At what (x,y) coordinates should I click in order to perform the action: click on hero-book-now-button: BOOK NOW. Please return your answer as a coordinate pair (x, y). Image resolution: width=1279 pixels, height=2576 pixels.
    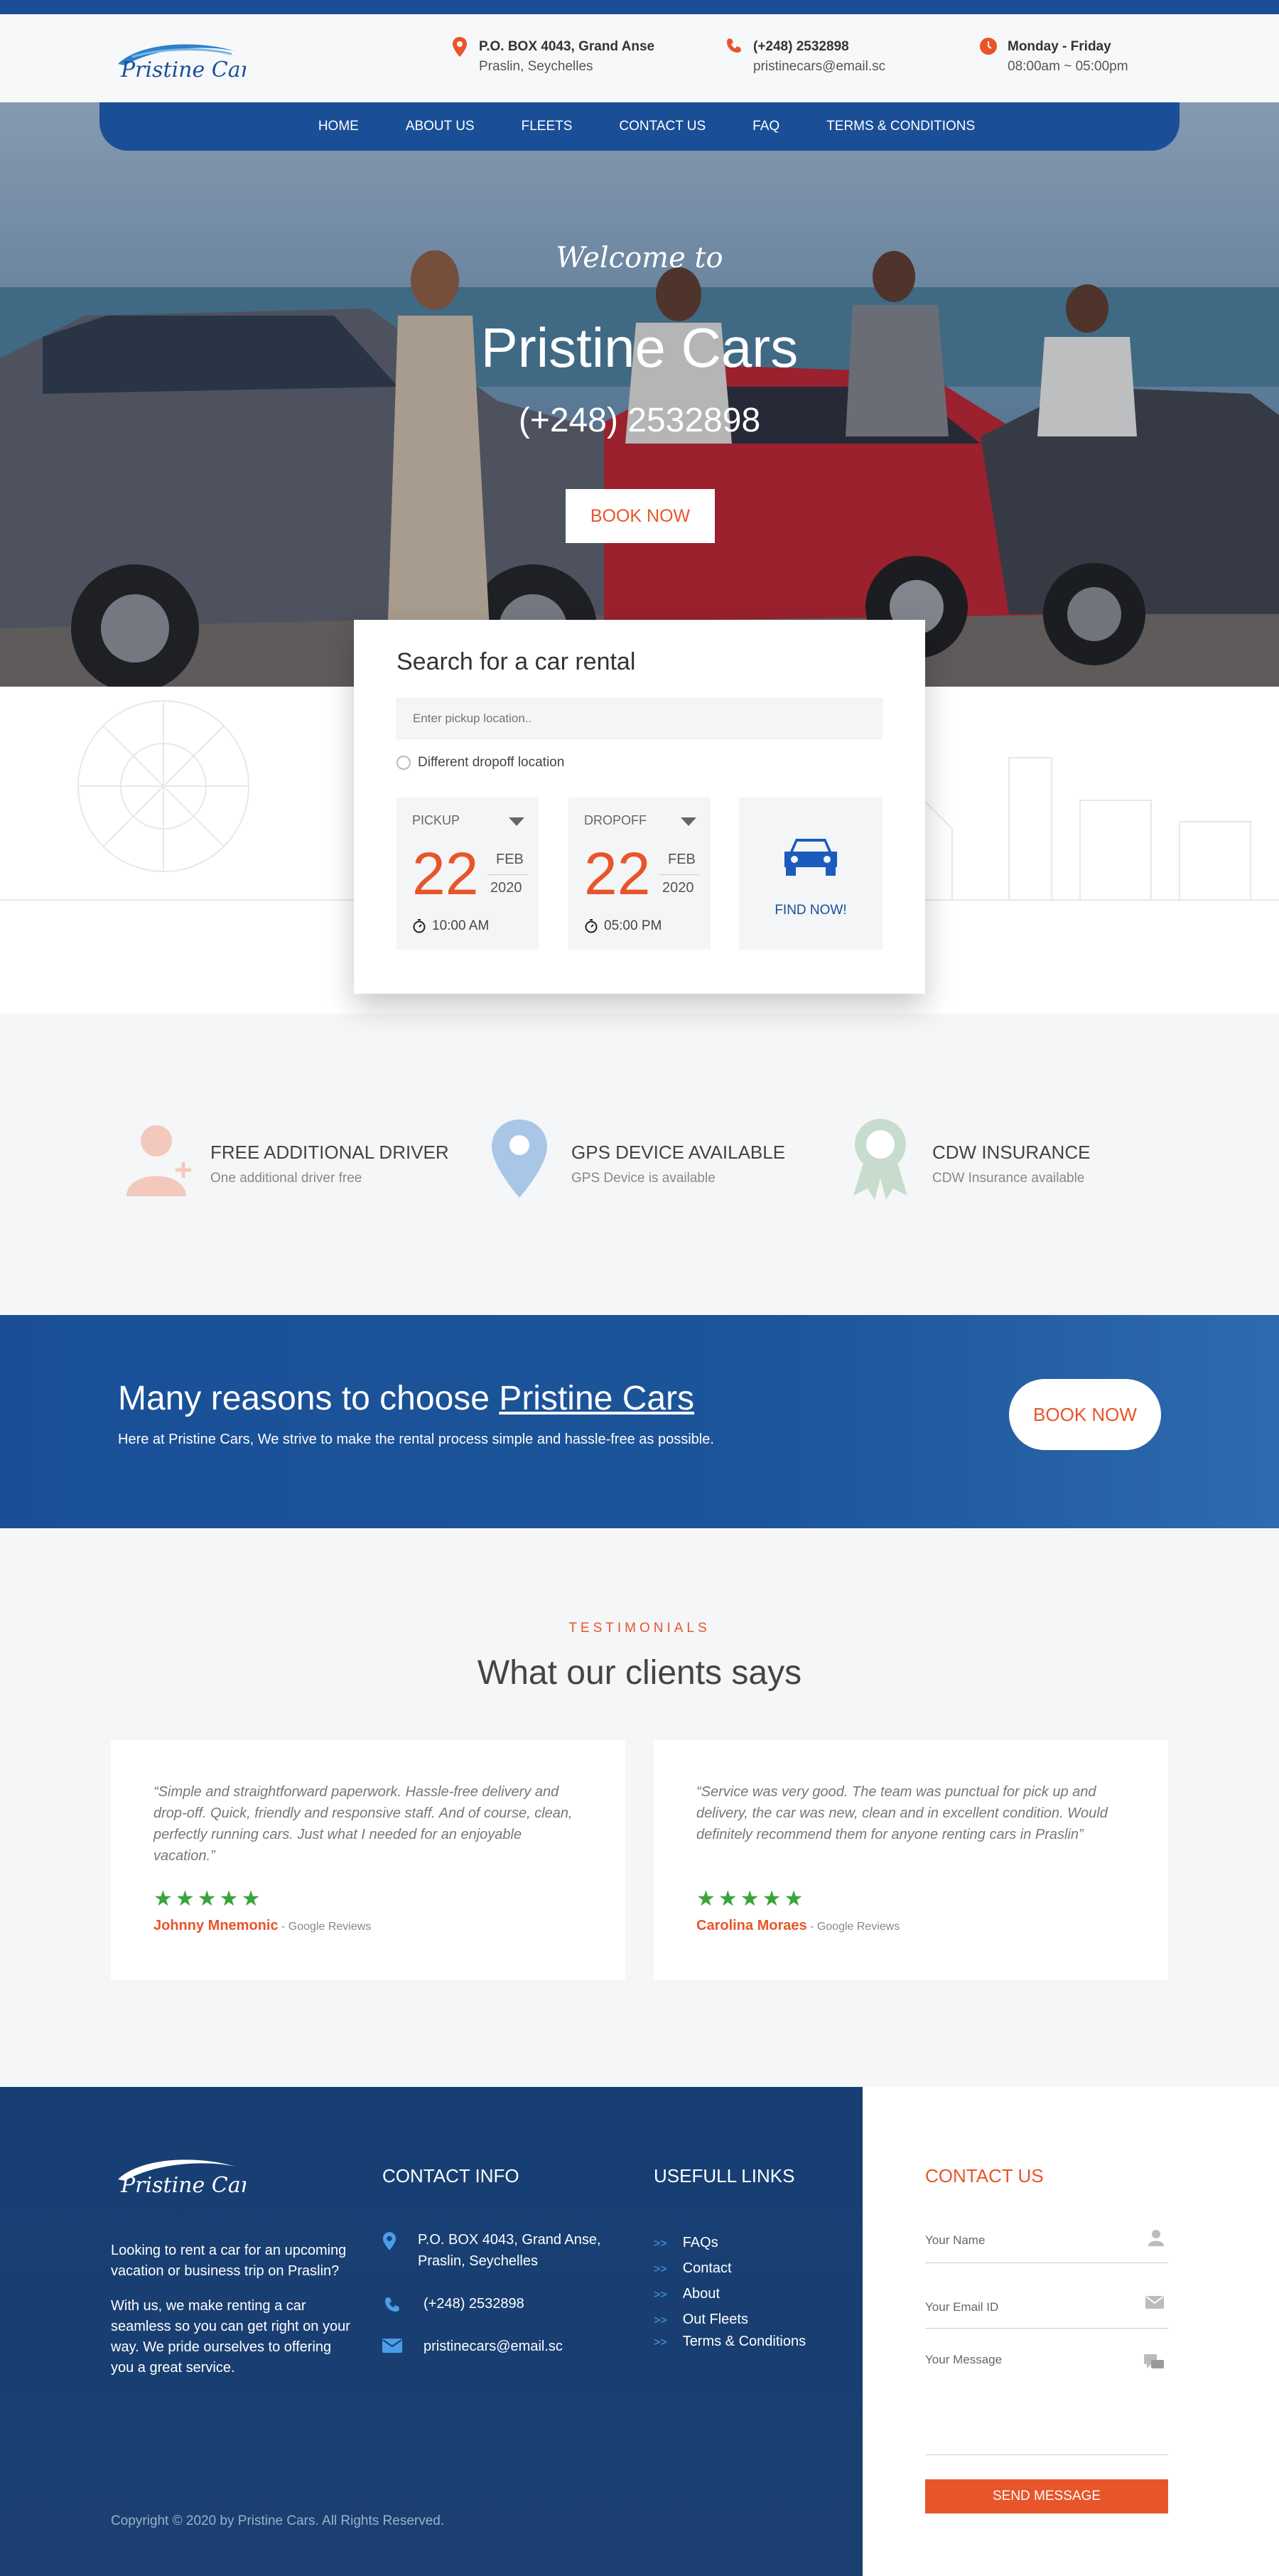
    Looking at the image, I should click on (640, 516).